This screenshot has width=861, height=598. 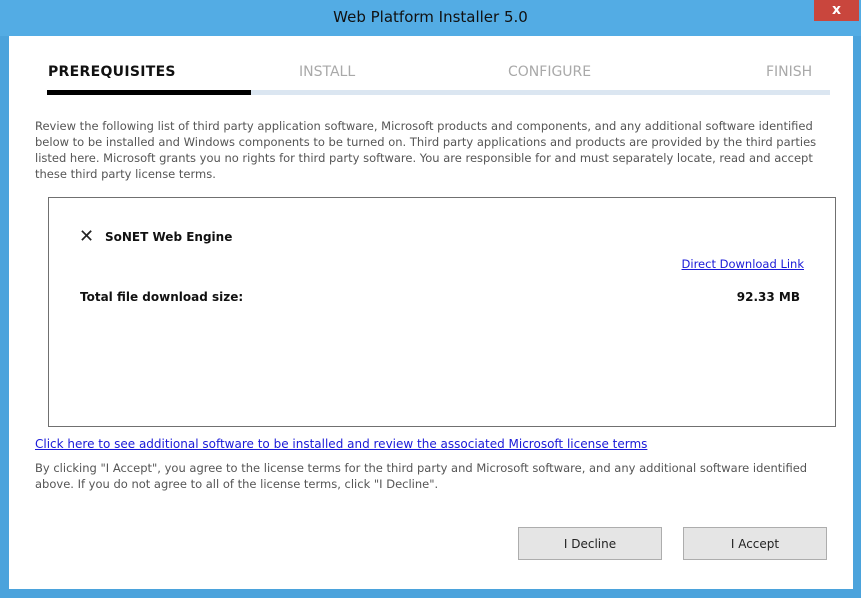 What do you see at coordinates (149, 92) in the screenshot?
I see `wizard-progress-fill` at bounding box center [149, 92].